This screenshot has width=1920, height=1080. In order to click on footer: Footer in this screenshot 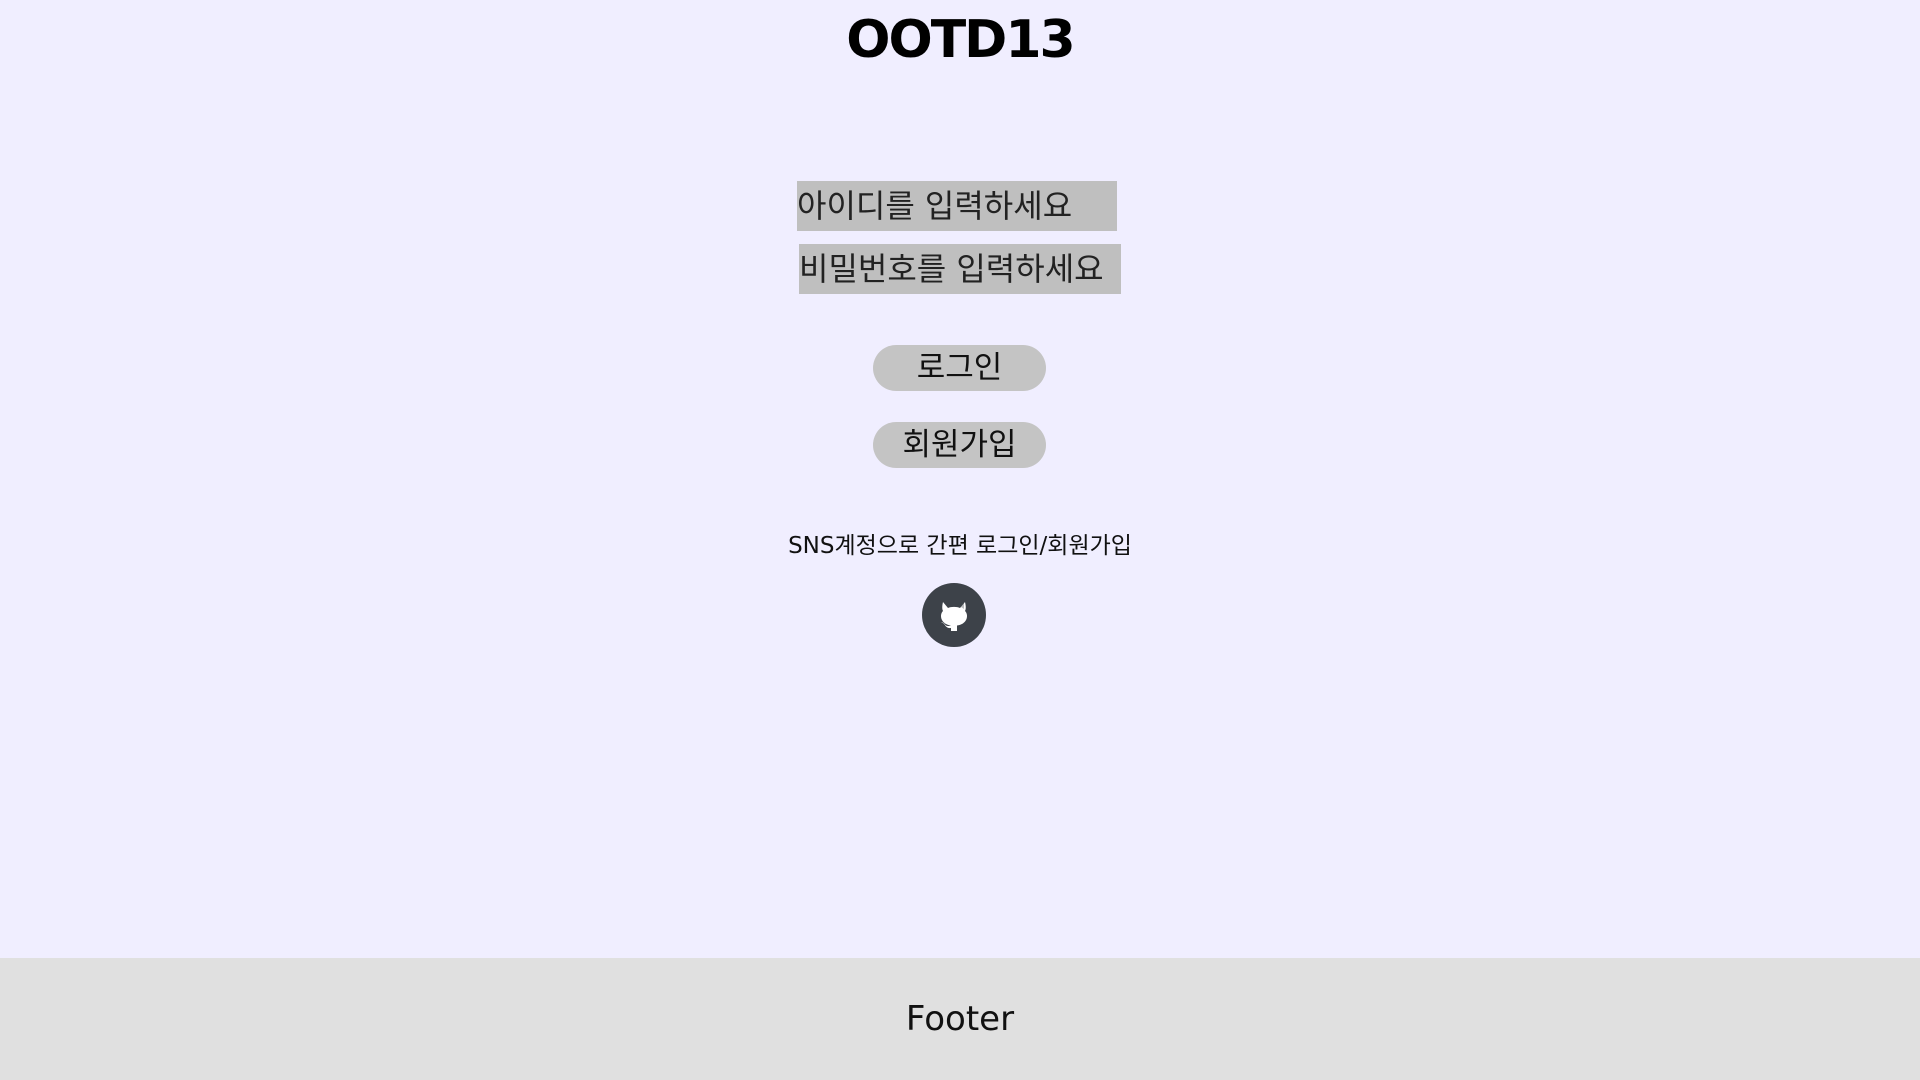, I will do `click(960, 1019)`.